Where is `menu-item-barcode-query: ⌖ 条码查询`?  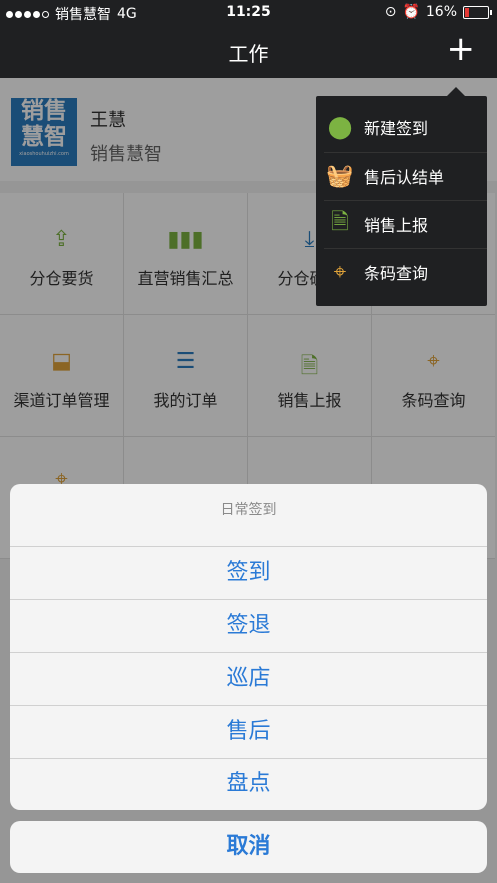 menu-item-barcode-query: ⌖ 条码查询 is located at coordinates (401, 272).